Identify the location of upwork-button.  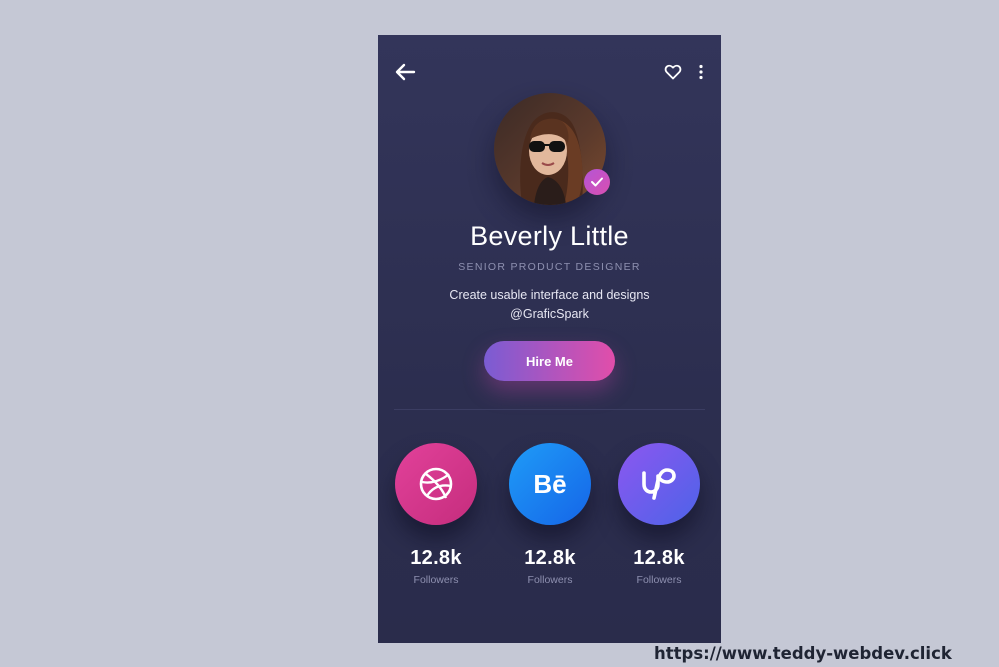
(659, 484).